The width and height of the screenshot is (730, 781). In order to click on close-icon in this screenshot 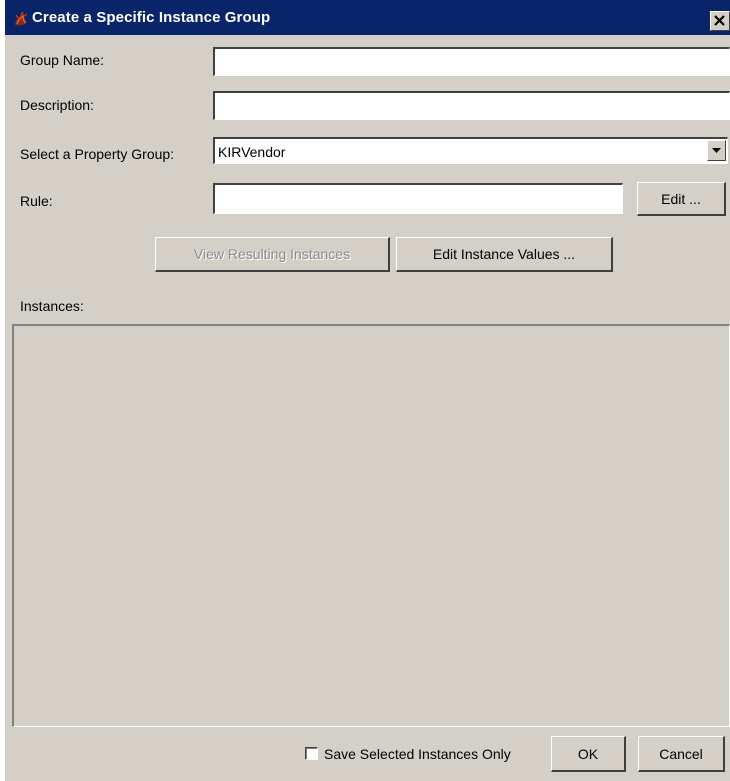, I will do `click(719, 20)`.